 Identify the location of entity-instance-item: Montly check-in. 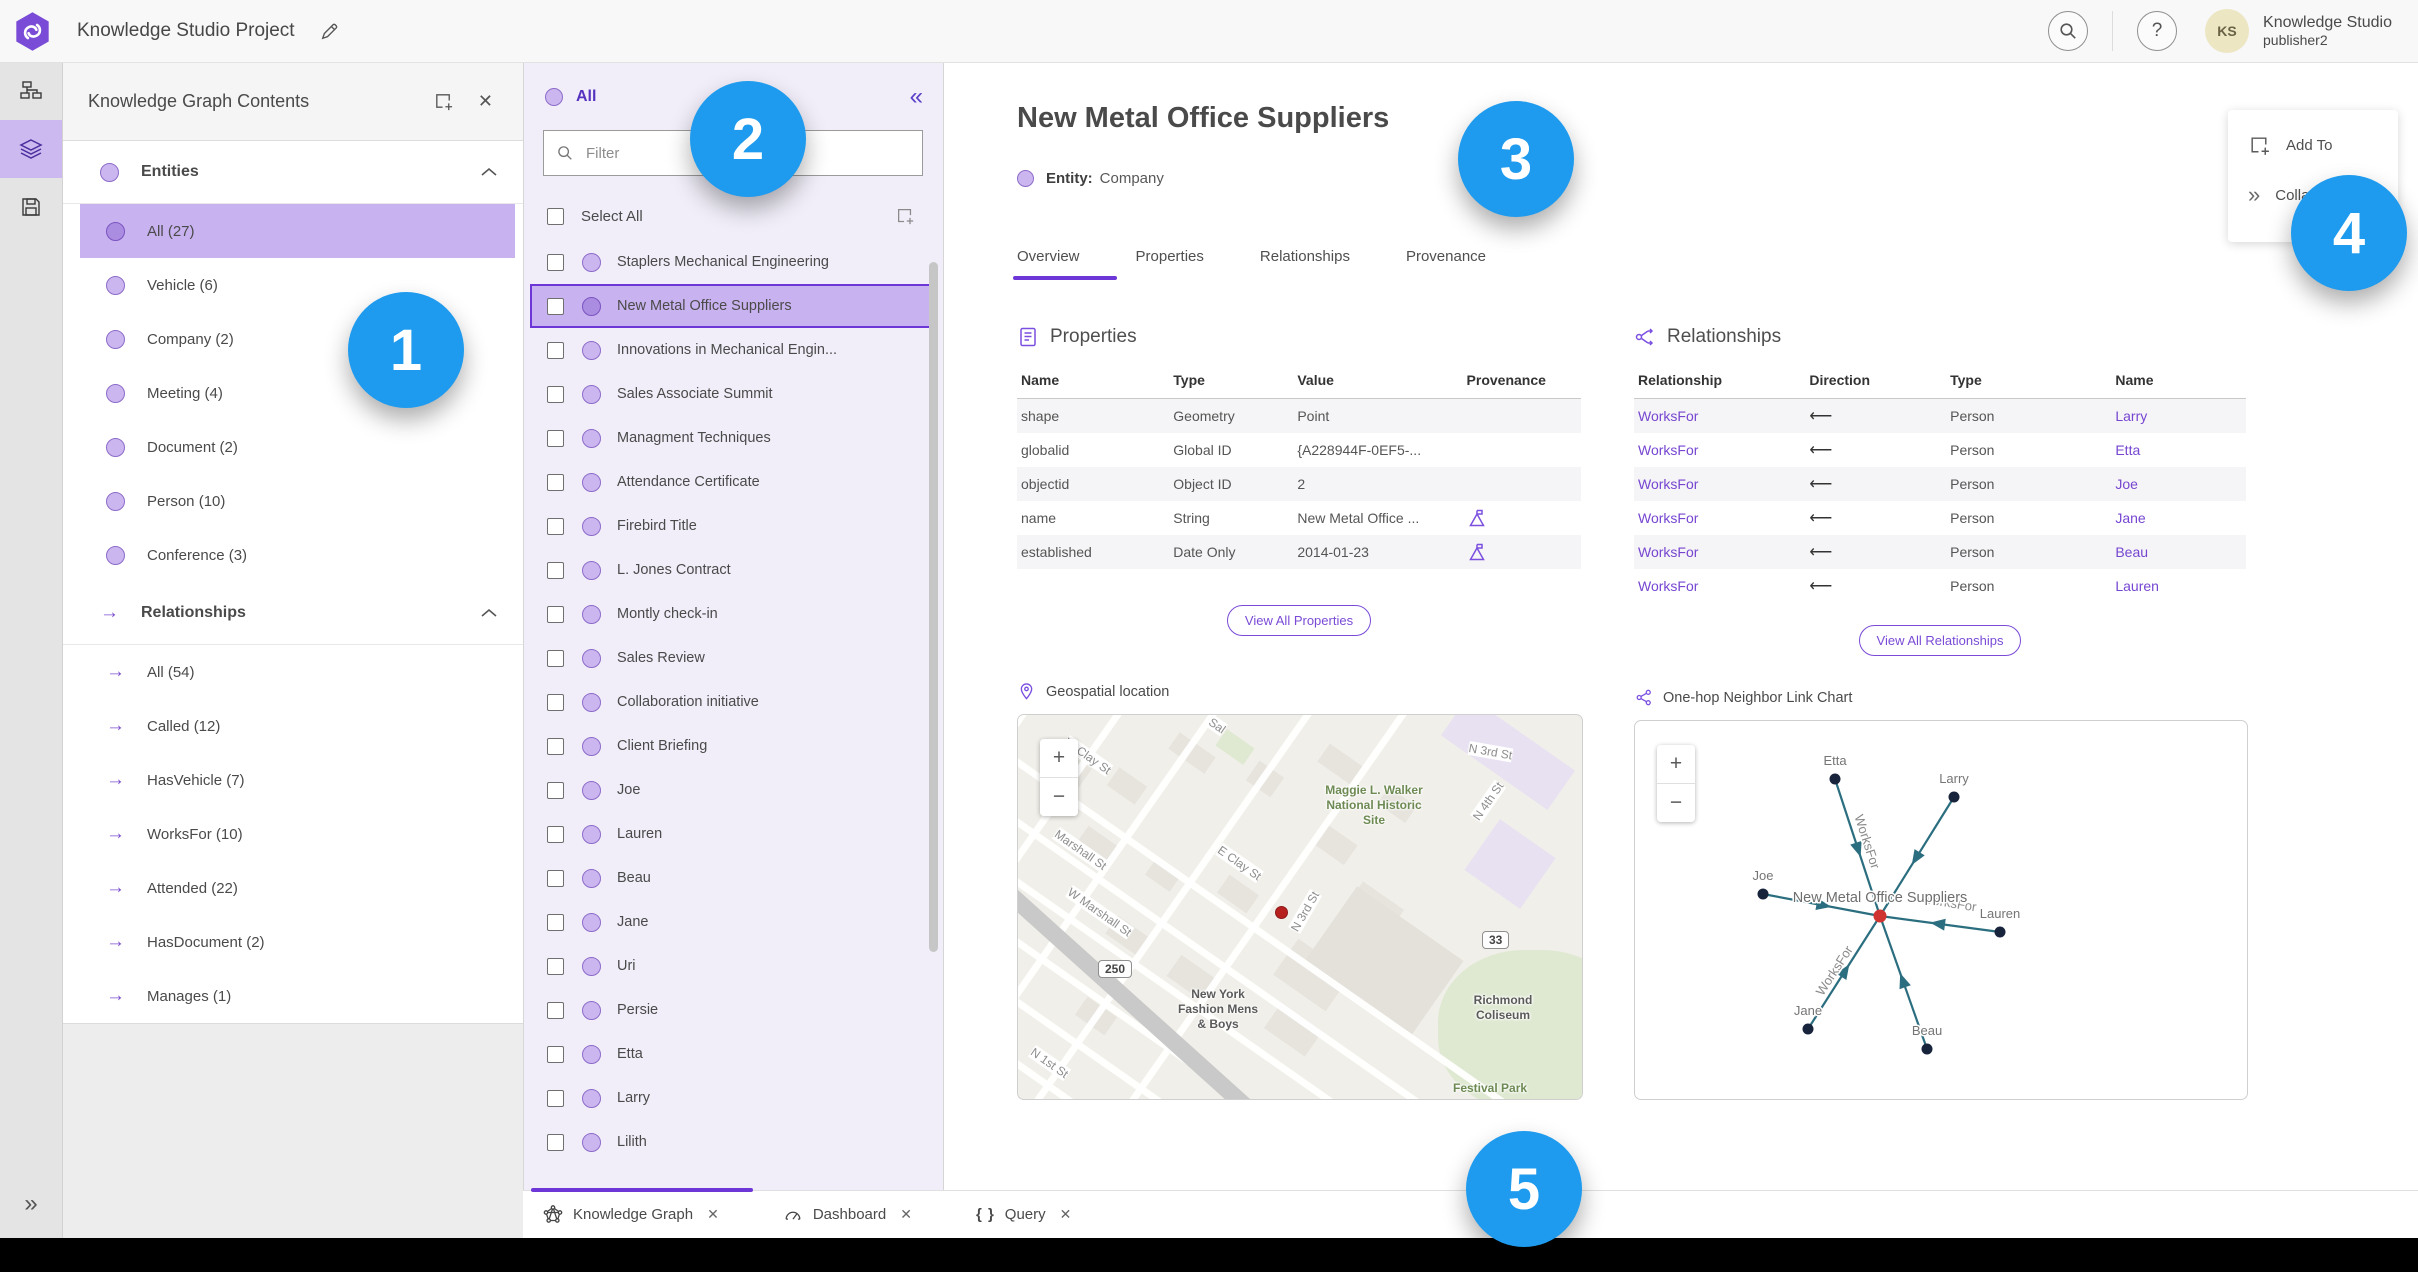
(733, 614).